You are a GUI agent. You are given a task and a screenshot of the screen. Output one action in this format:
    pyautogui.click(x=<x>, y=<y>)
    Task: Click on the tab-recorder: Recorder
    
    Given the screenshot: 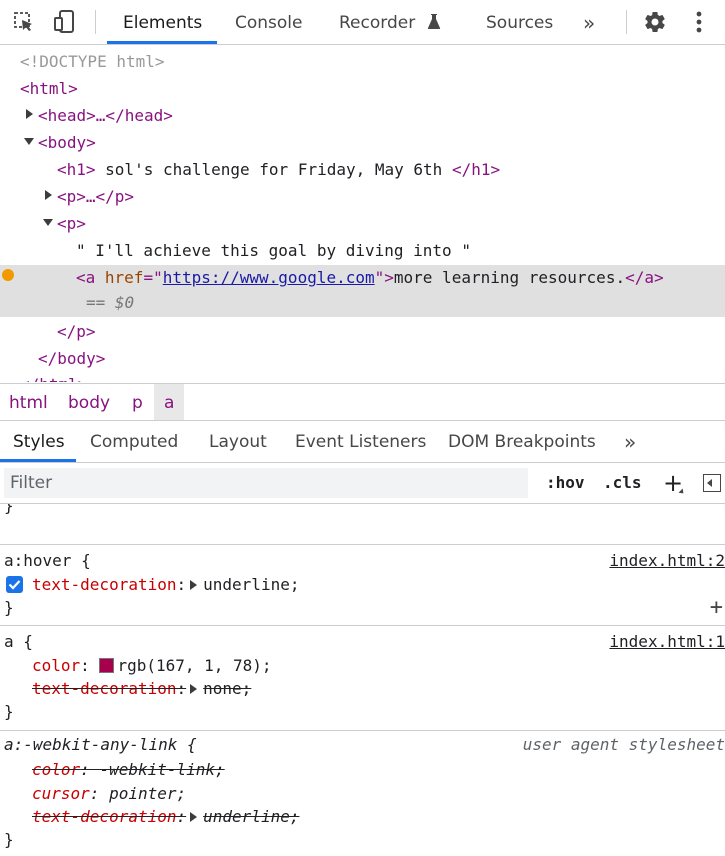 What is the action you would take?
    pyautogui.click(x=390, y=22)
    